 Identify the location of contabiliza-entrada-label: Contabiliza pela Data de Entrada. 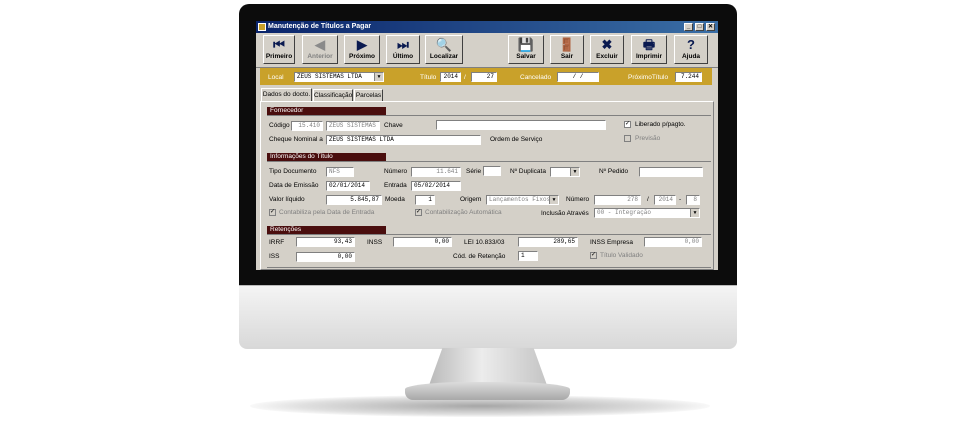
(327, 212).